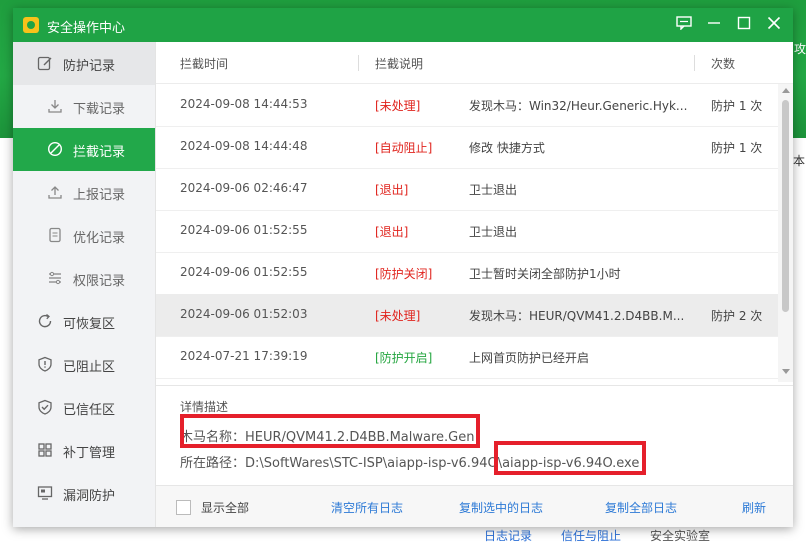 The image size is (806, 544). What do you see at coordinates (404, 148) in the screenshot?
I see `row-status-tag: [自动阻止]` at bounding box center [404, 148].